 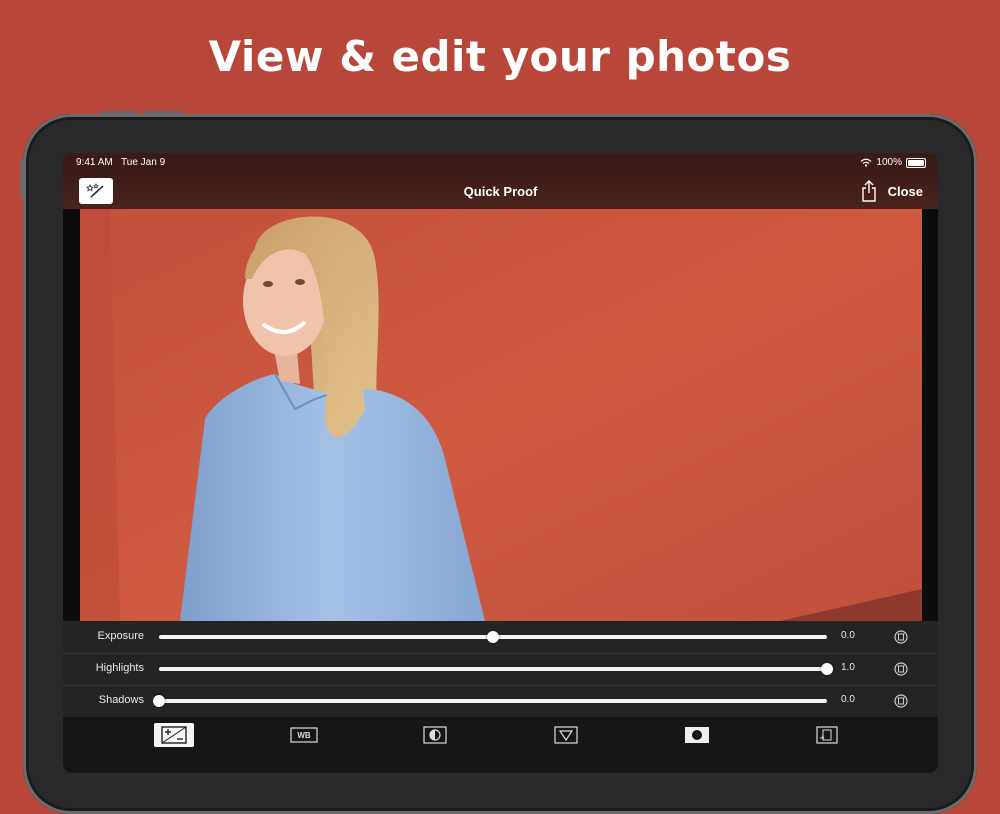 I want to click on highlights-slider, so click(x=496, y=669).